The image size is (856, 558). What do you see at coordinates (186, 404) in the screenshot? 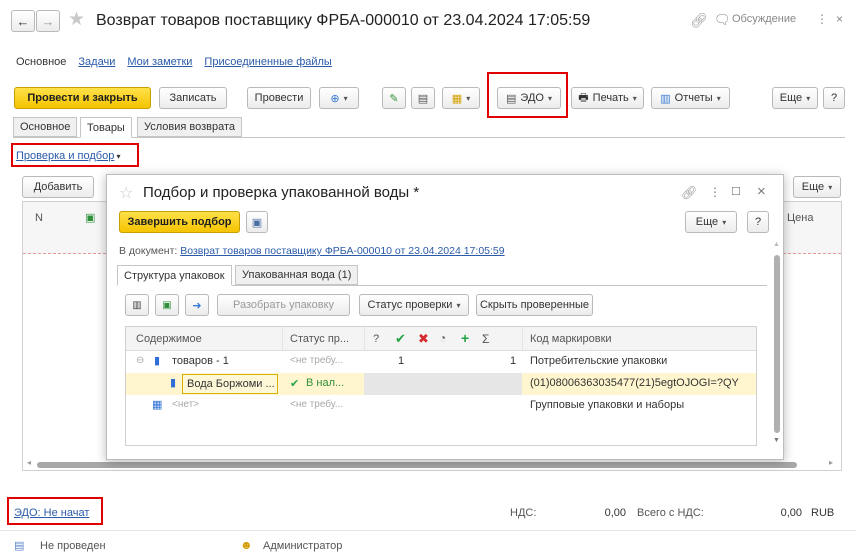
I see `row-content: <нет>` at bounding box center [186, 404].